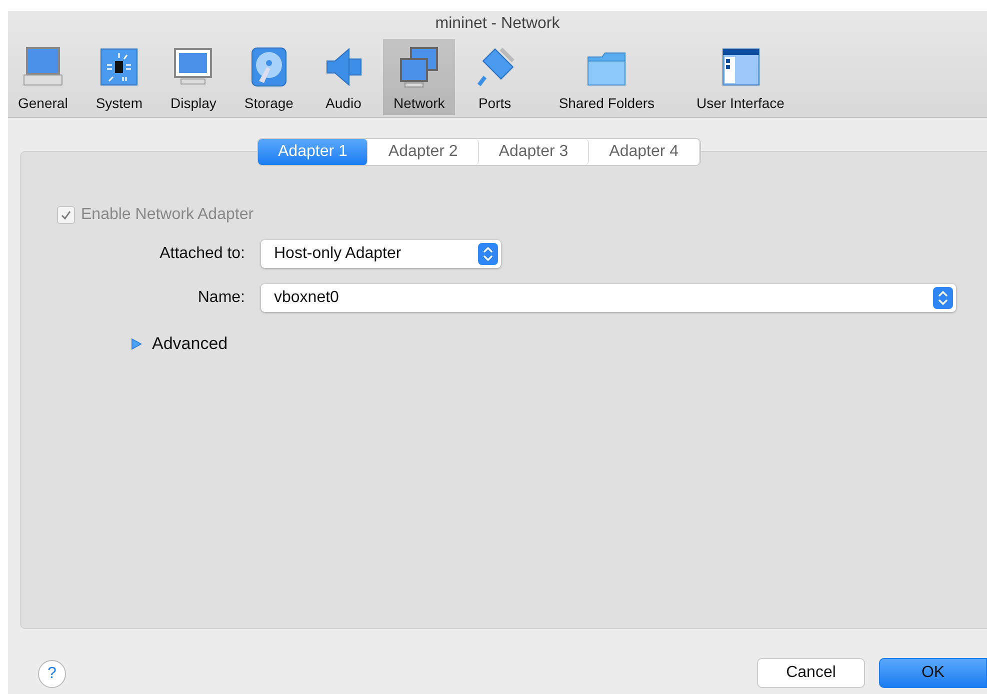 The image size is (987, 694). What do you see at coordinates (52, 674) in the screenshot?
I see `help-button: ?` at bounding box center [52, 674].